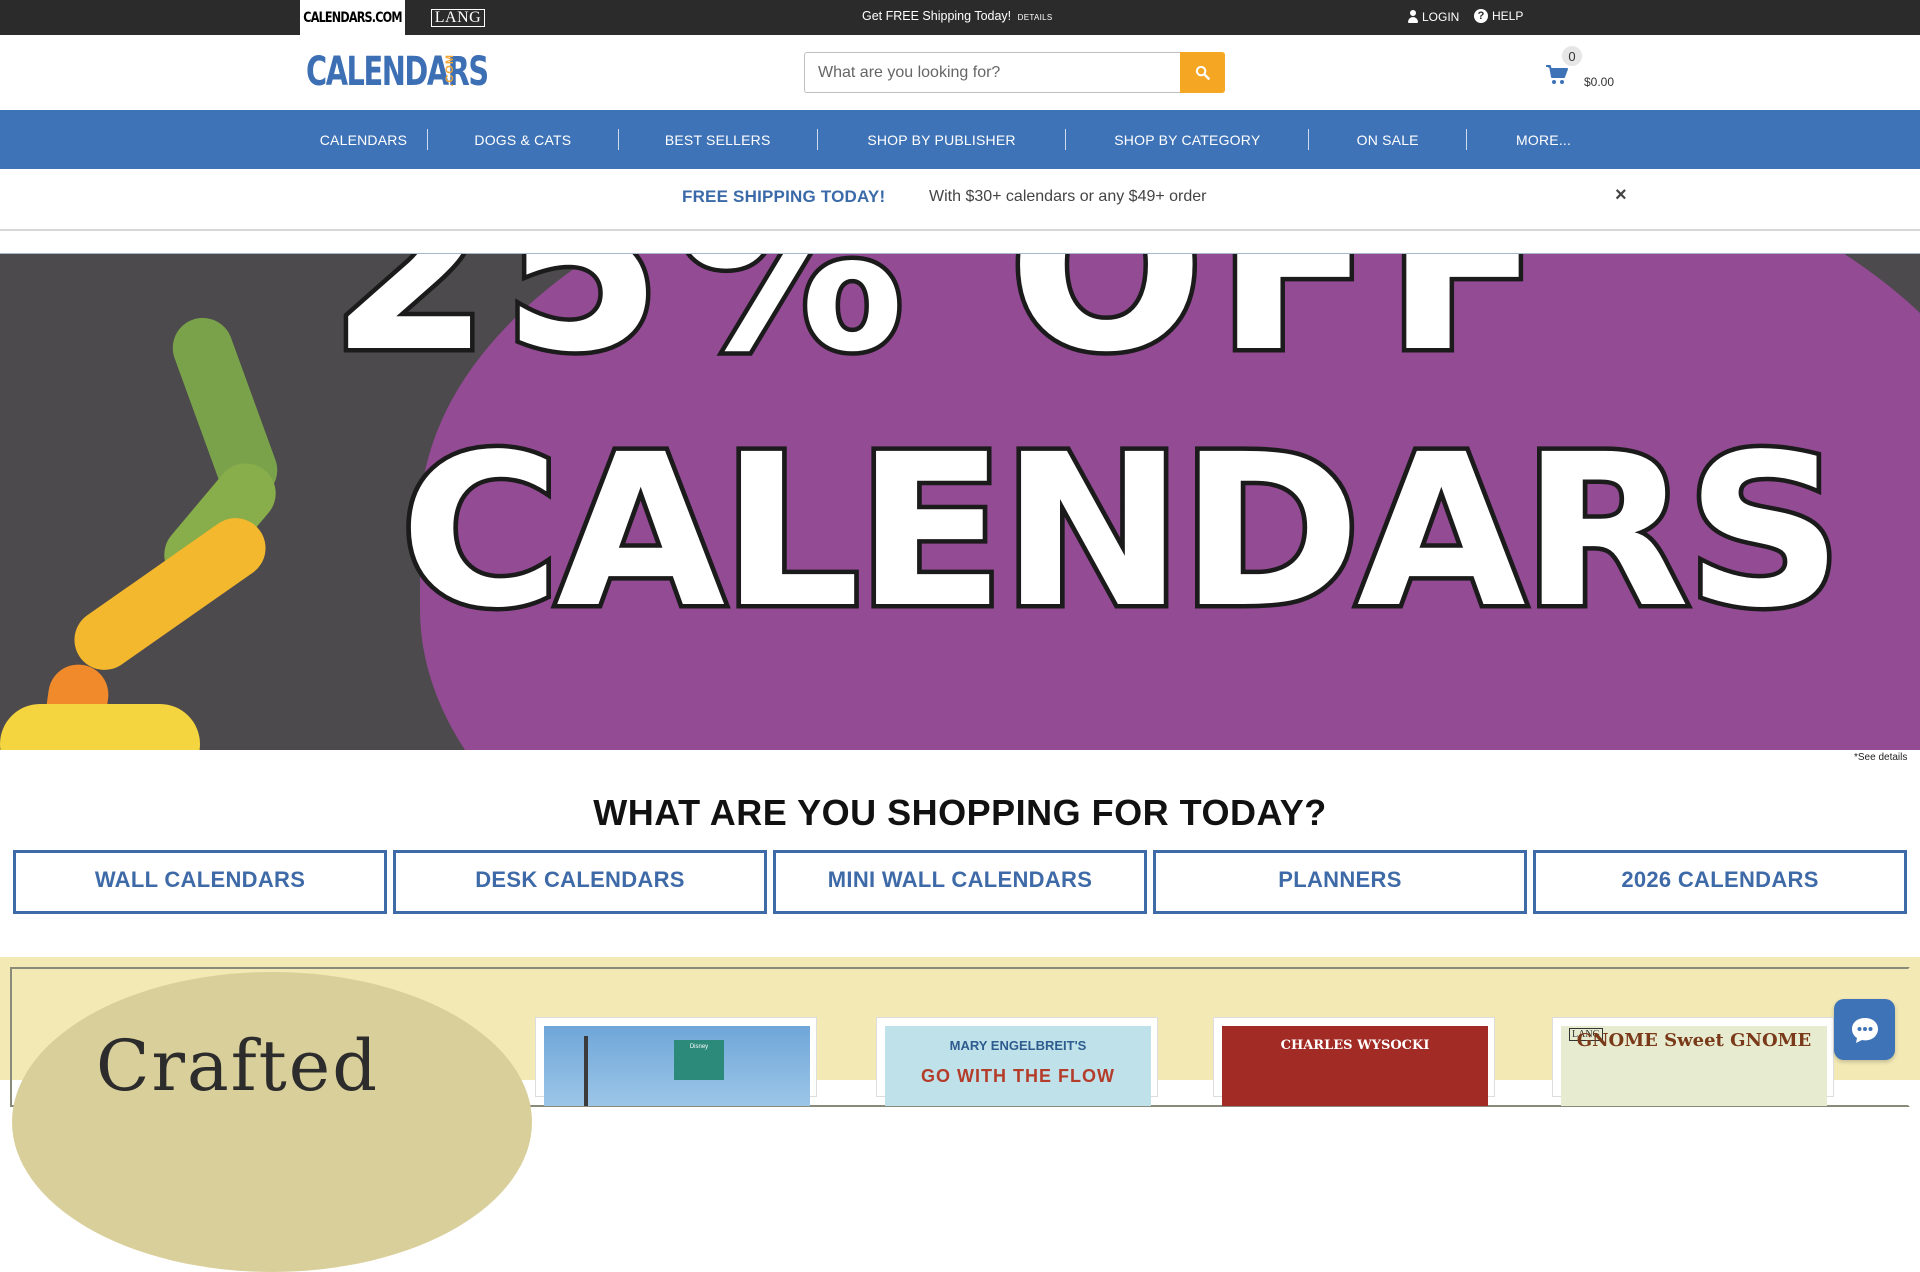 Image resolution: width=1920 pixels, height=1272 pixels. I want to click on help-link: ? HELP, so click(1498, 16).